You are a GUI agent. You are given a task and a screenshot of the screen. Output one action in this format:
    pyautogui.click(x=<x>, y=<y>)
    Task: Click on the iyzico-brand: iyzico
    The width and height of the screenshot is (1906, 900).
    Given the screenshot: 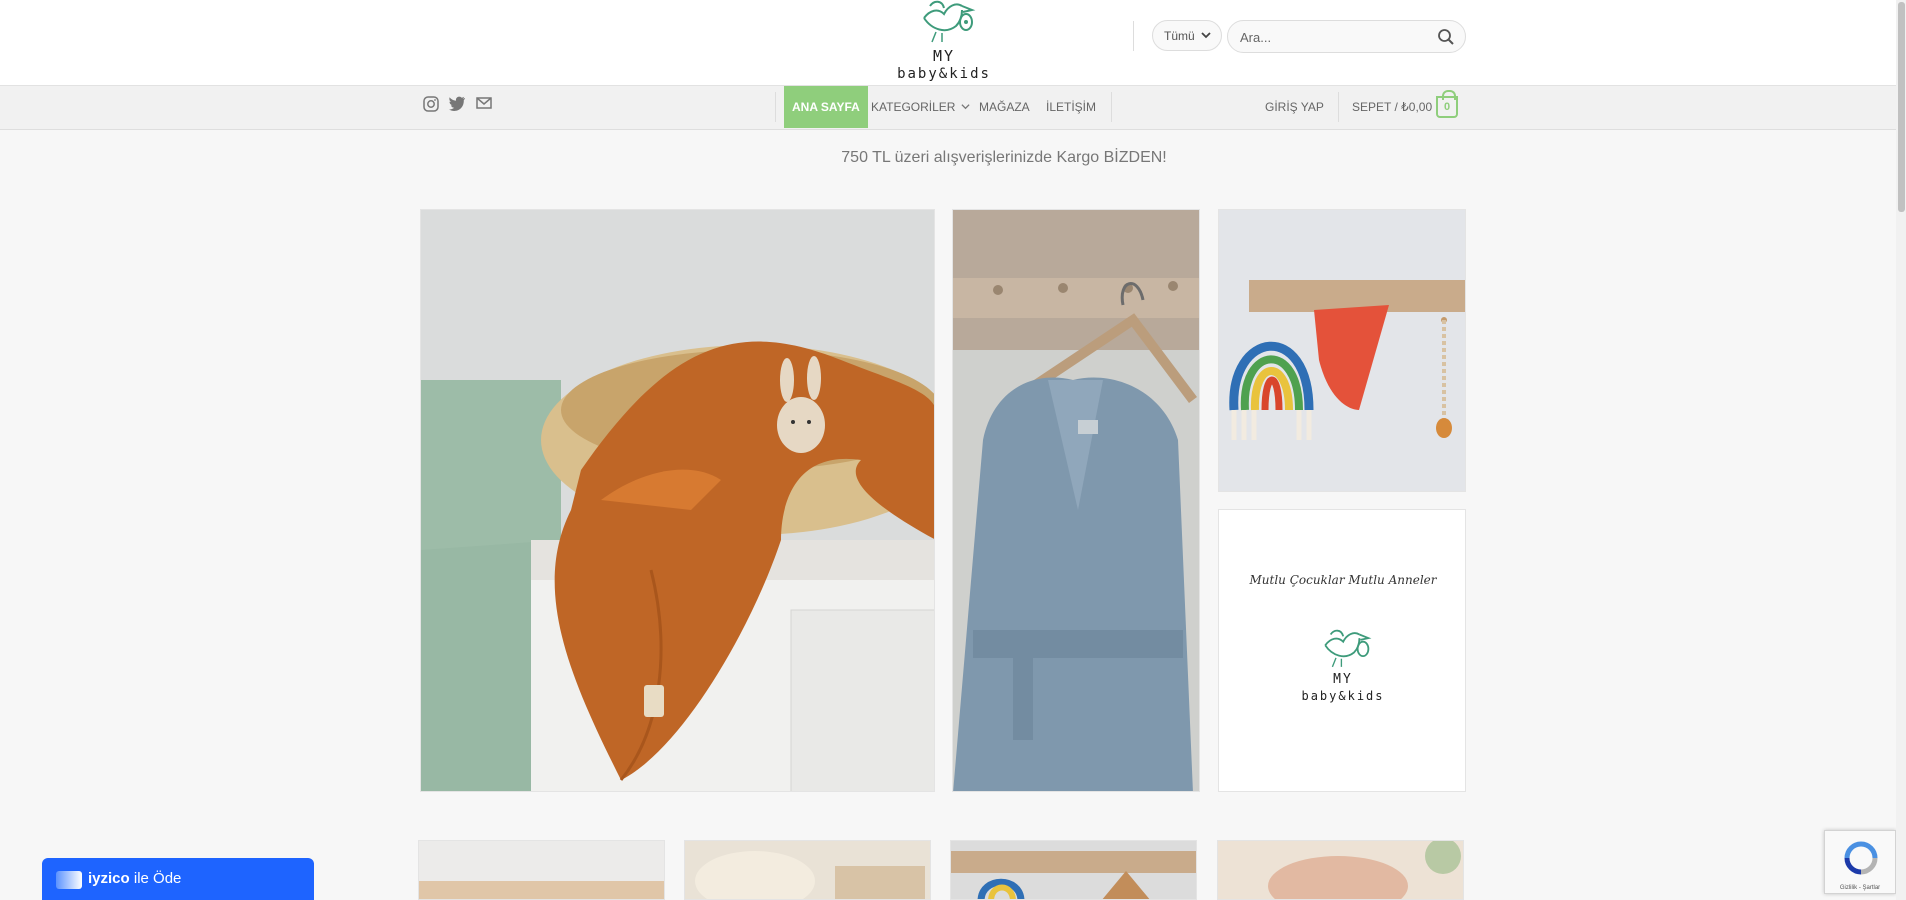 What is the action you would take?
    pyautogui.click(x=109, y=878)
    